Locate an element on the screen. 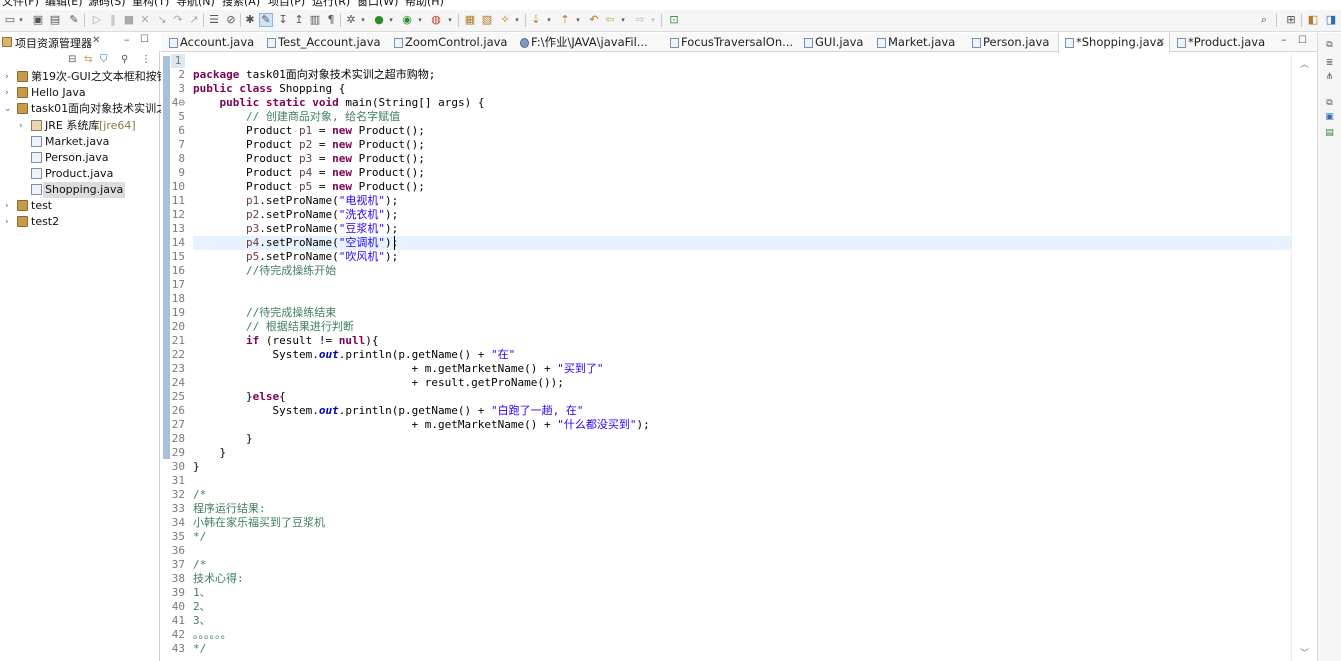 This screenshot has width=1341, height=661. tree-item-project: › Hello Java is located at coordinates (80, 93).